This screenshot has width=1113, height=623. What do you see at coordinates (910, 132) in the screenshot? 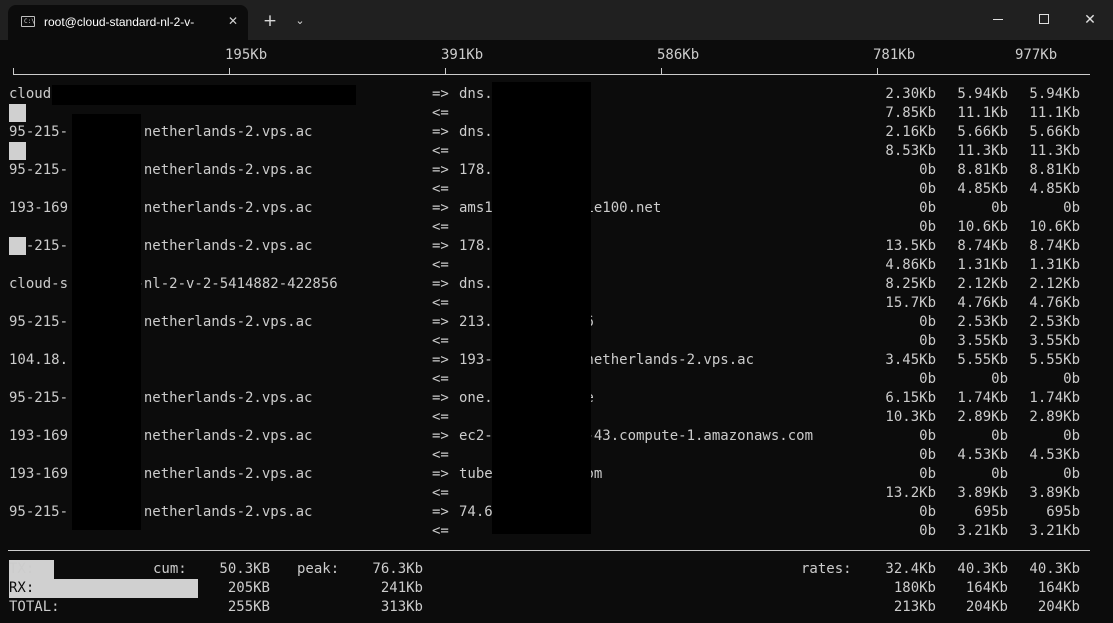
I see `rate-2s: 2.16Kb` at bounding box center [910, 132].